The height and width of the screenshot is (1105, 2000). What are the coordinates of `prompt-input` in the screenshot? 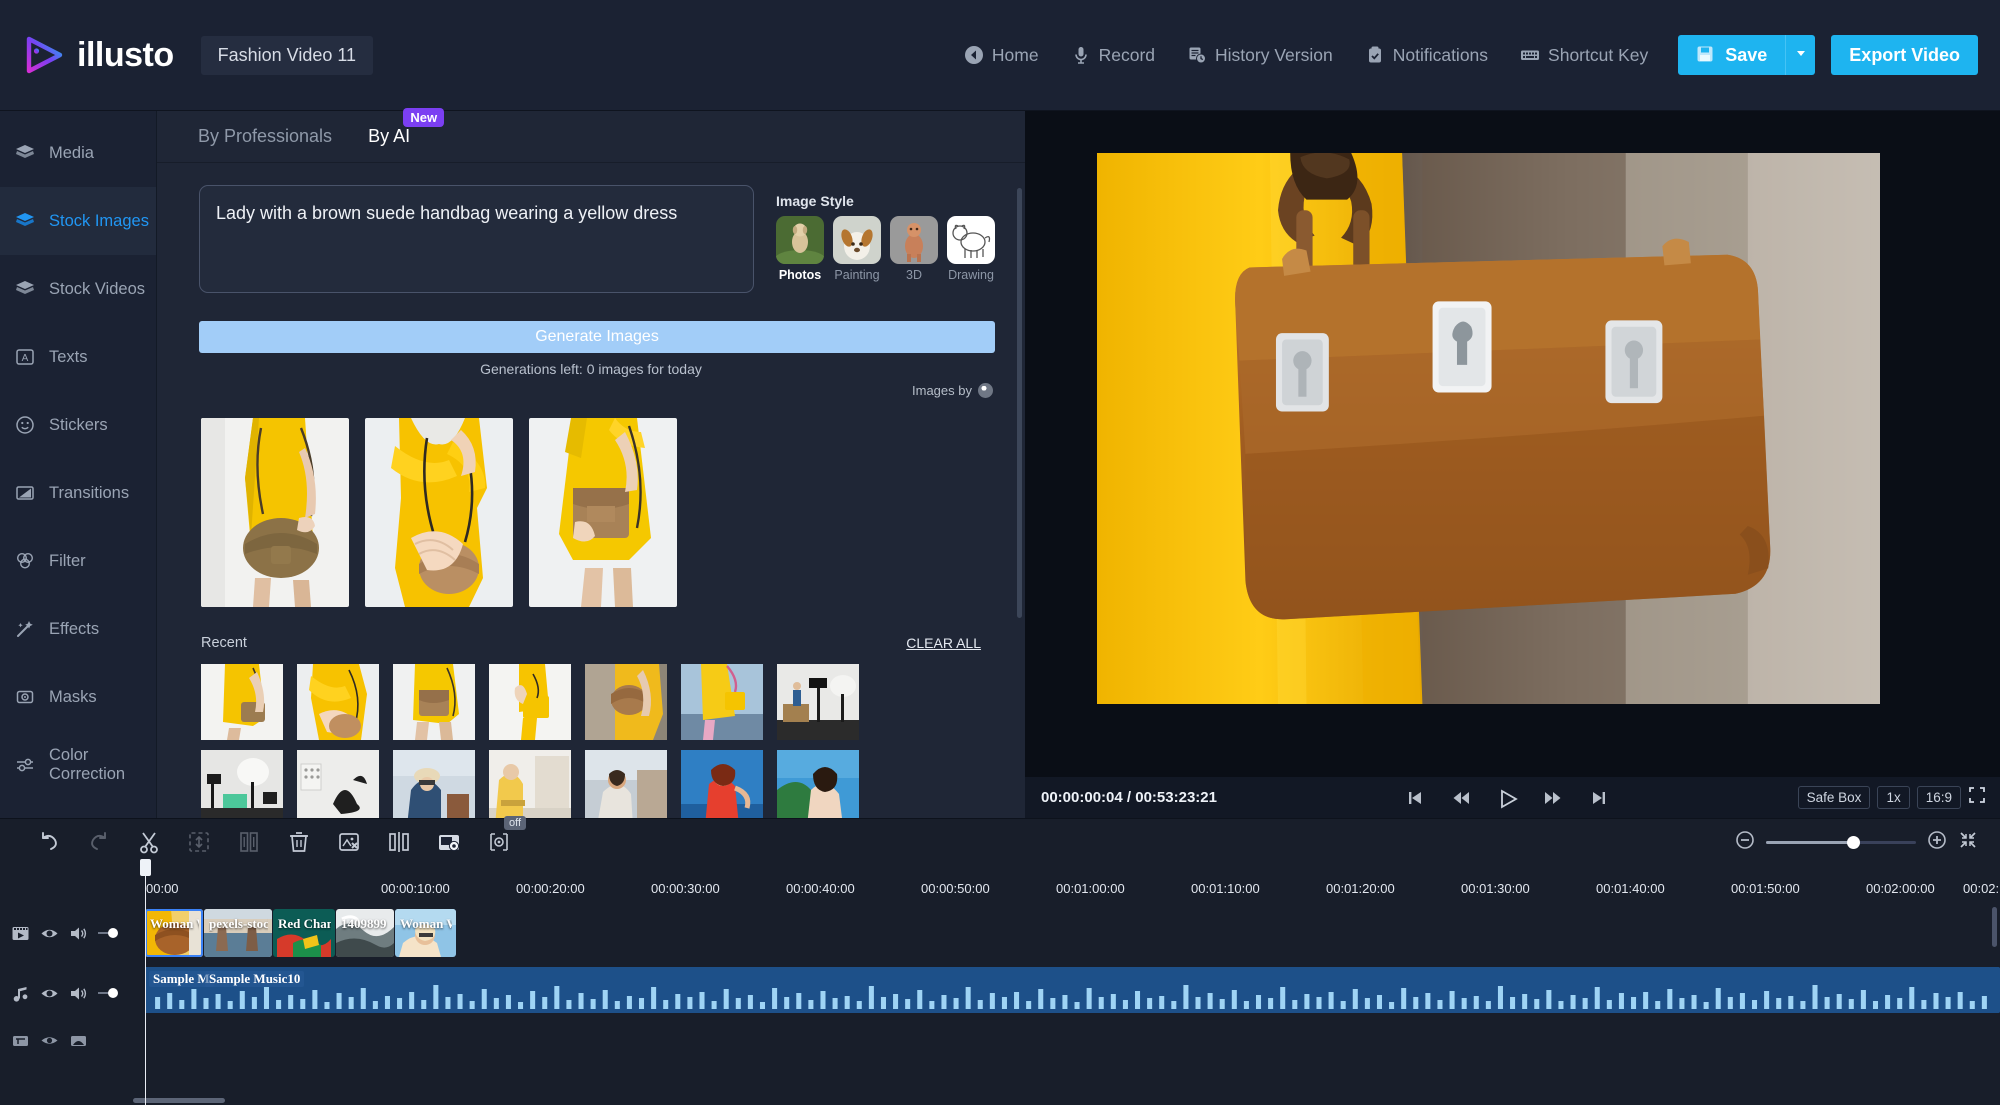 It's located at (476, 239).